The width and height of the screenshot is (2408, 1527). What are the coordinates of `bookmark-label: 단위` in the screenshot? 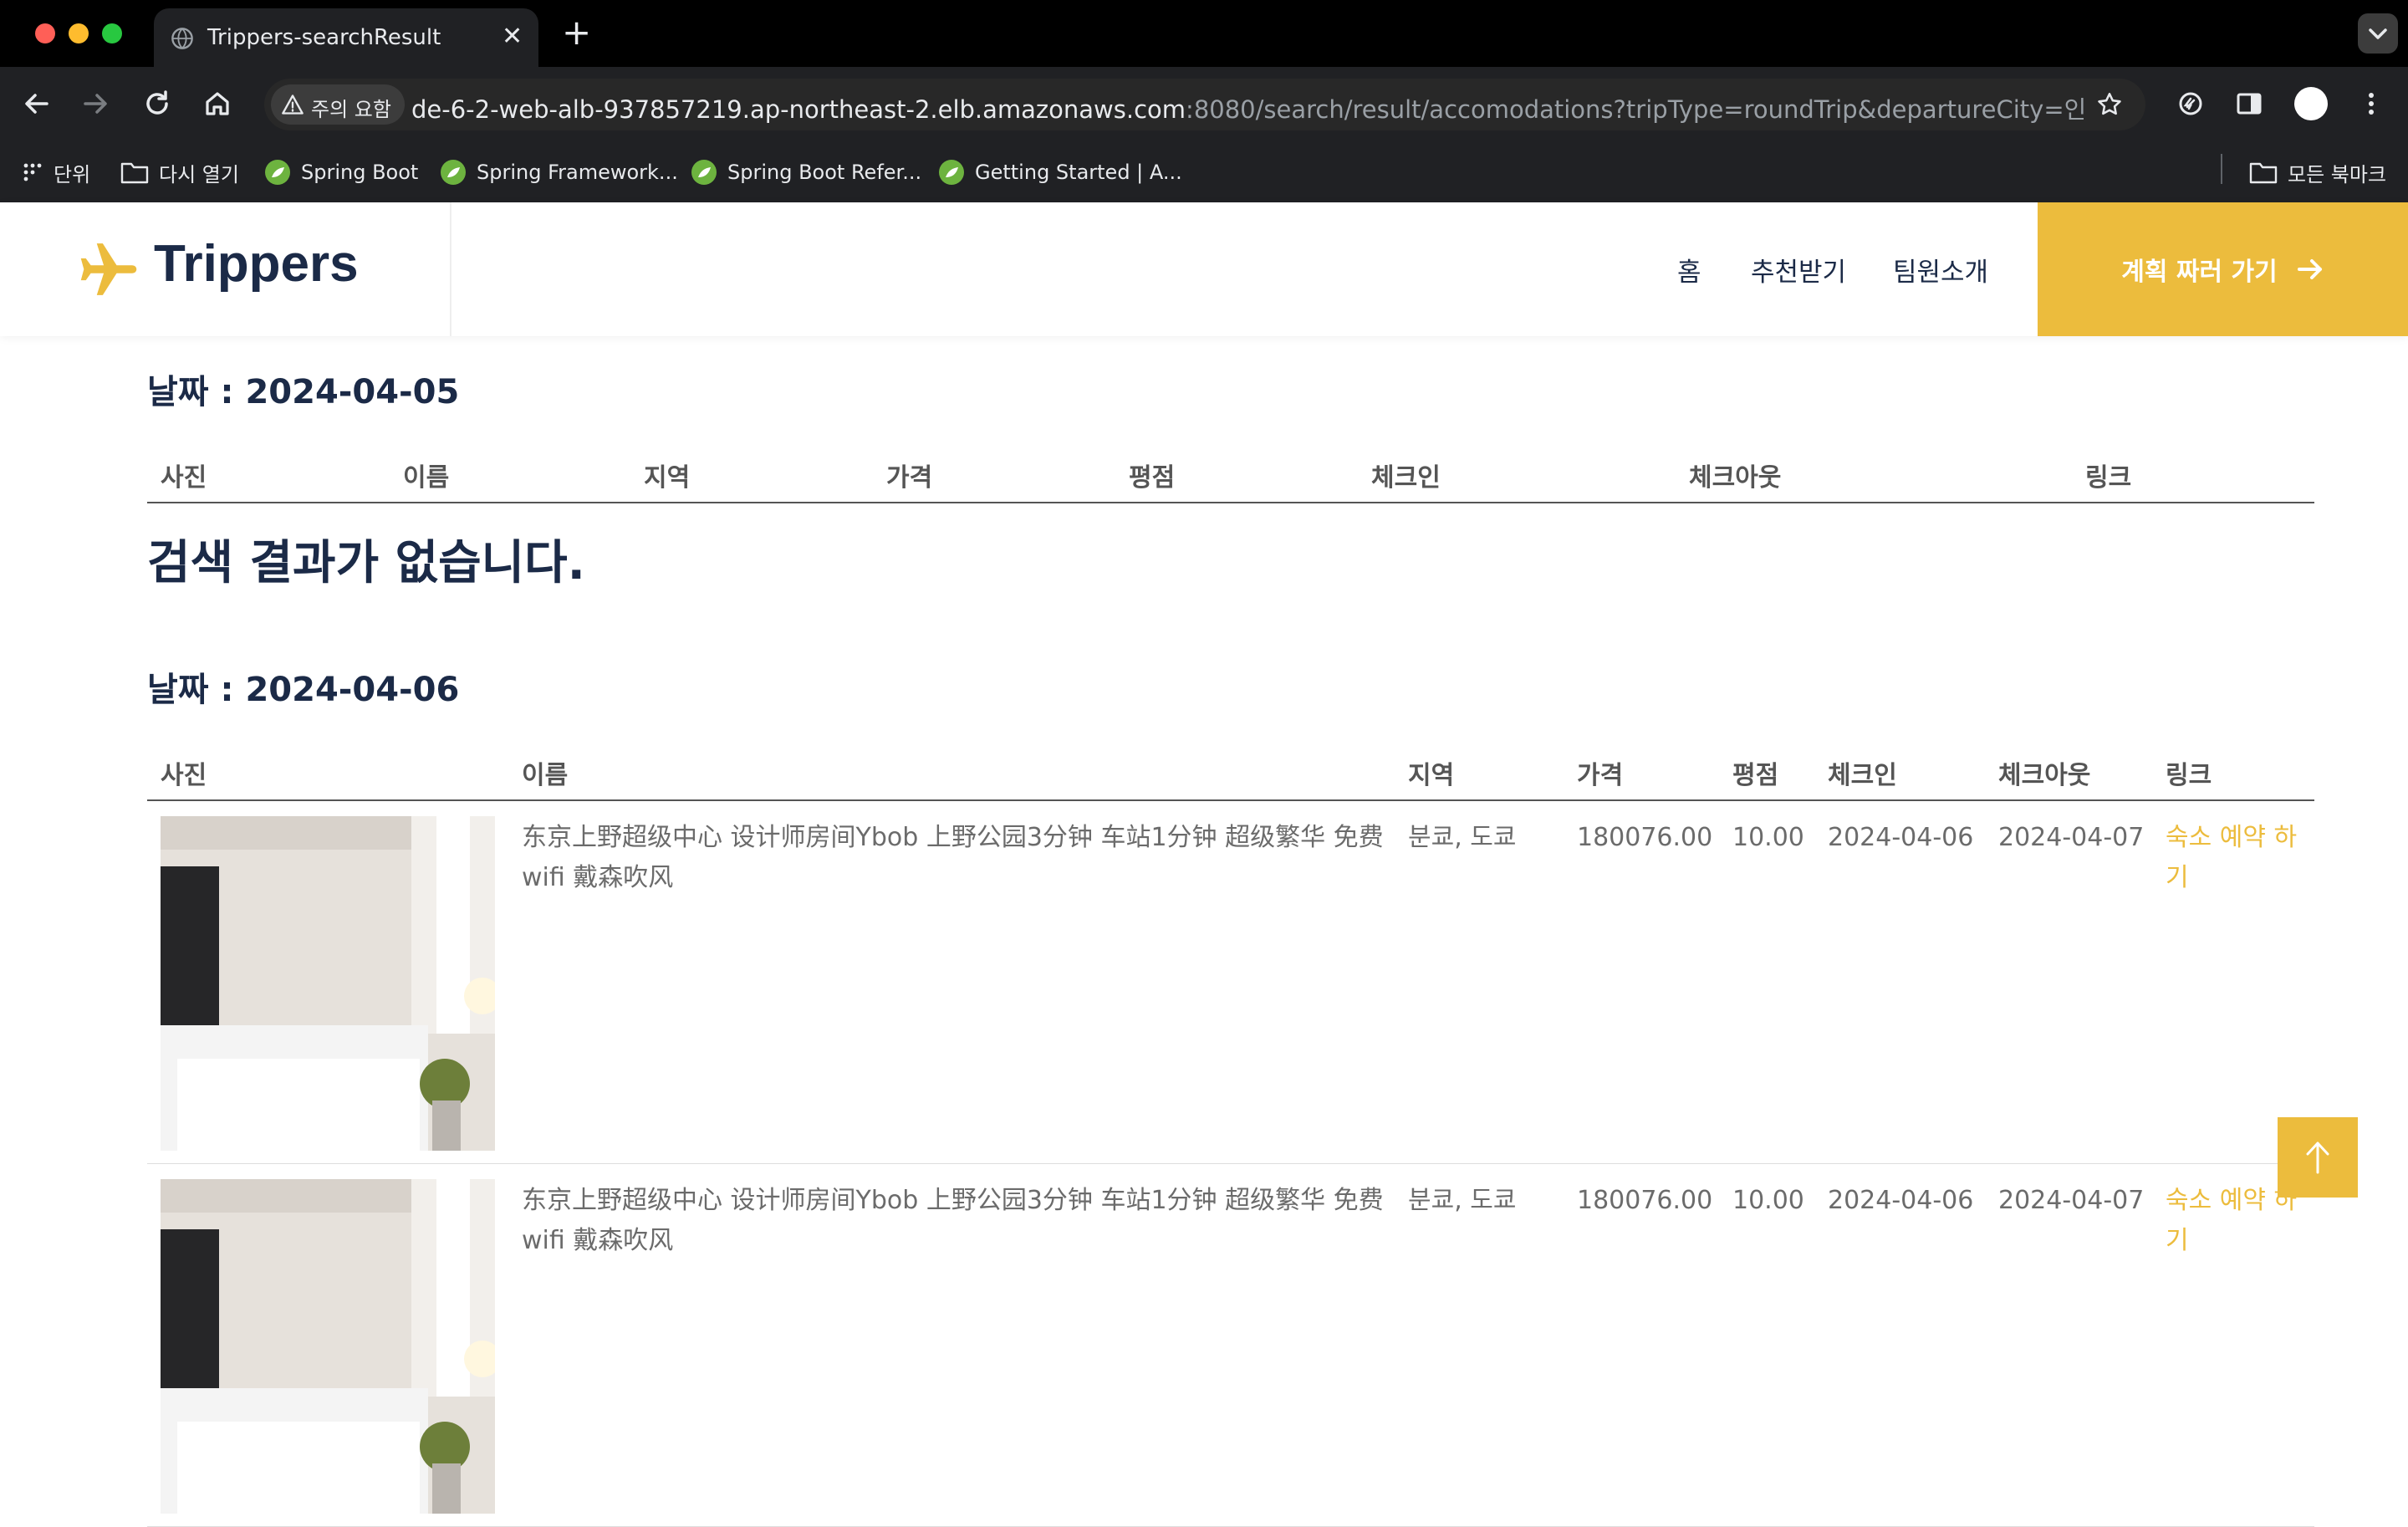 It's located at (73, 174).